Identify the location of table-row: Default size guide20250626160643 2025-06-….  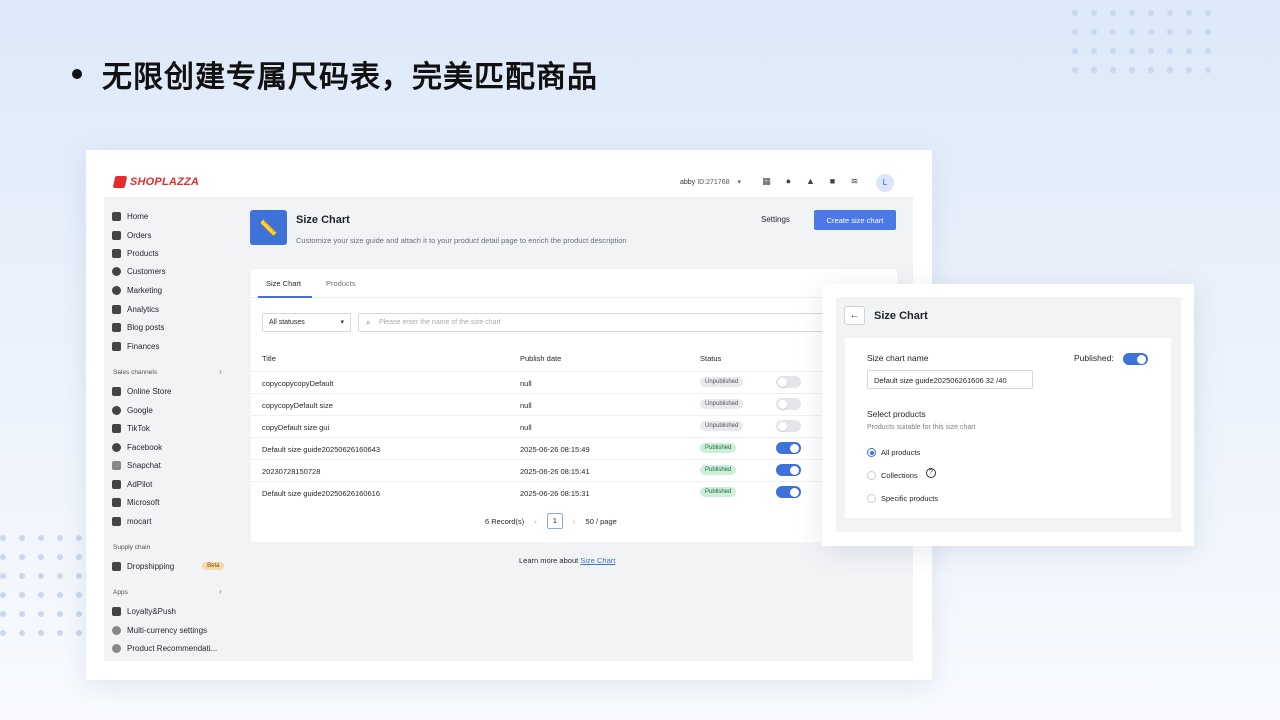
(574, 448).